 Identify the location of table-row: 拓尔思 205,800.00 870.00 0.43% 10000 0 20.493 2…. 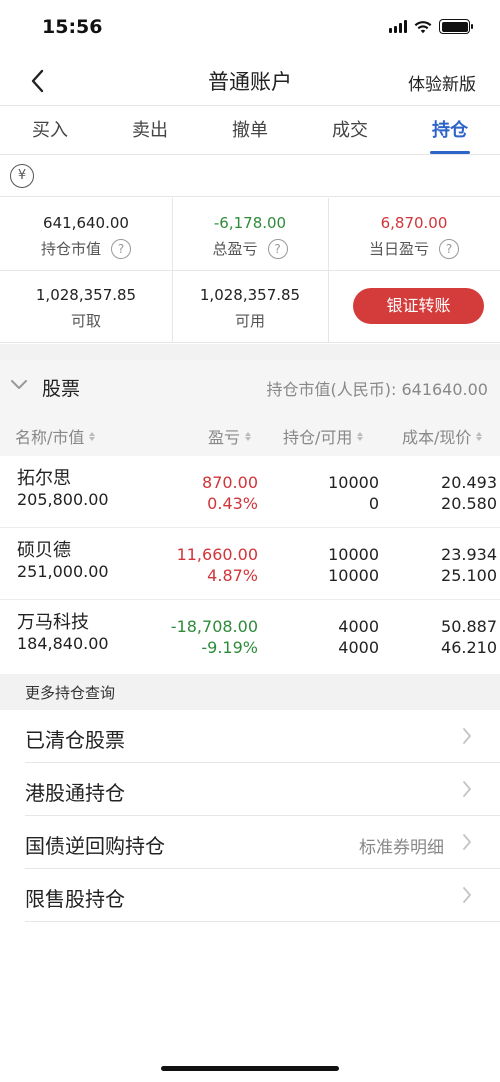
(250, 492).